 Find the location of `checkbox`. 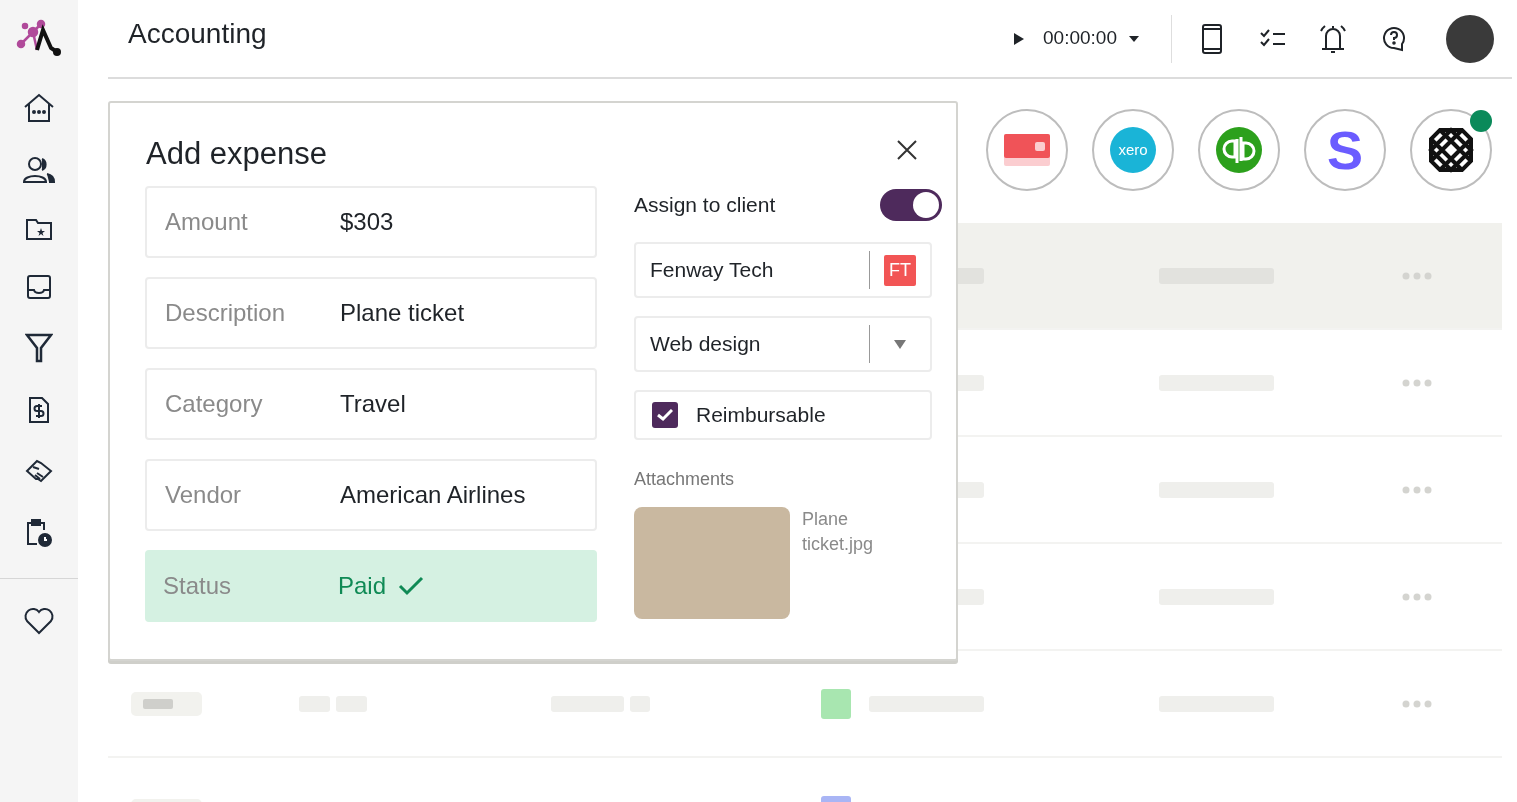

checkbox is located at coordinates (665, 415).